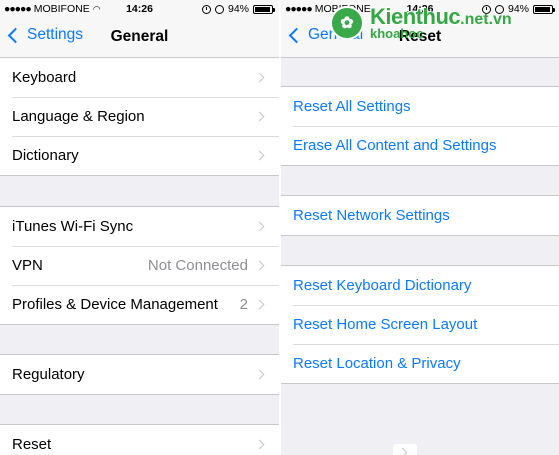 The width and height of the screenshot is (559, 455). I want to click on status-bar: ●●●●● MOBIFONE 14:26 94%, so click(420, 9).